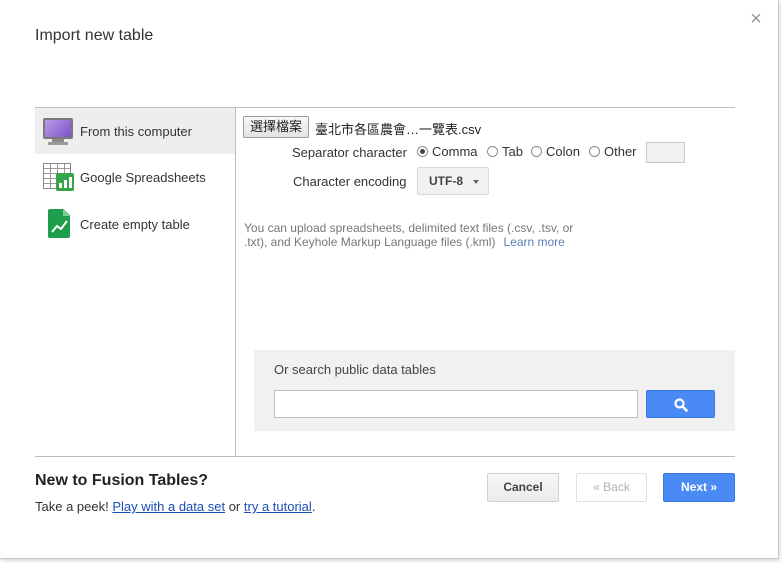  I want to click on peek-text: Take a peek!, so click(72, 506).